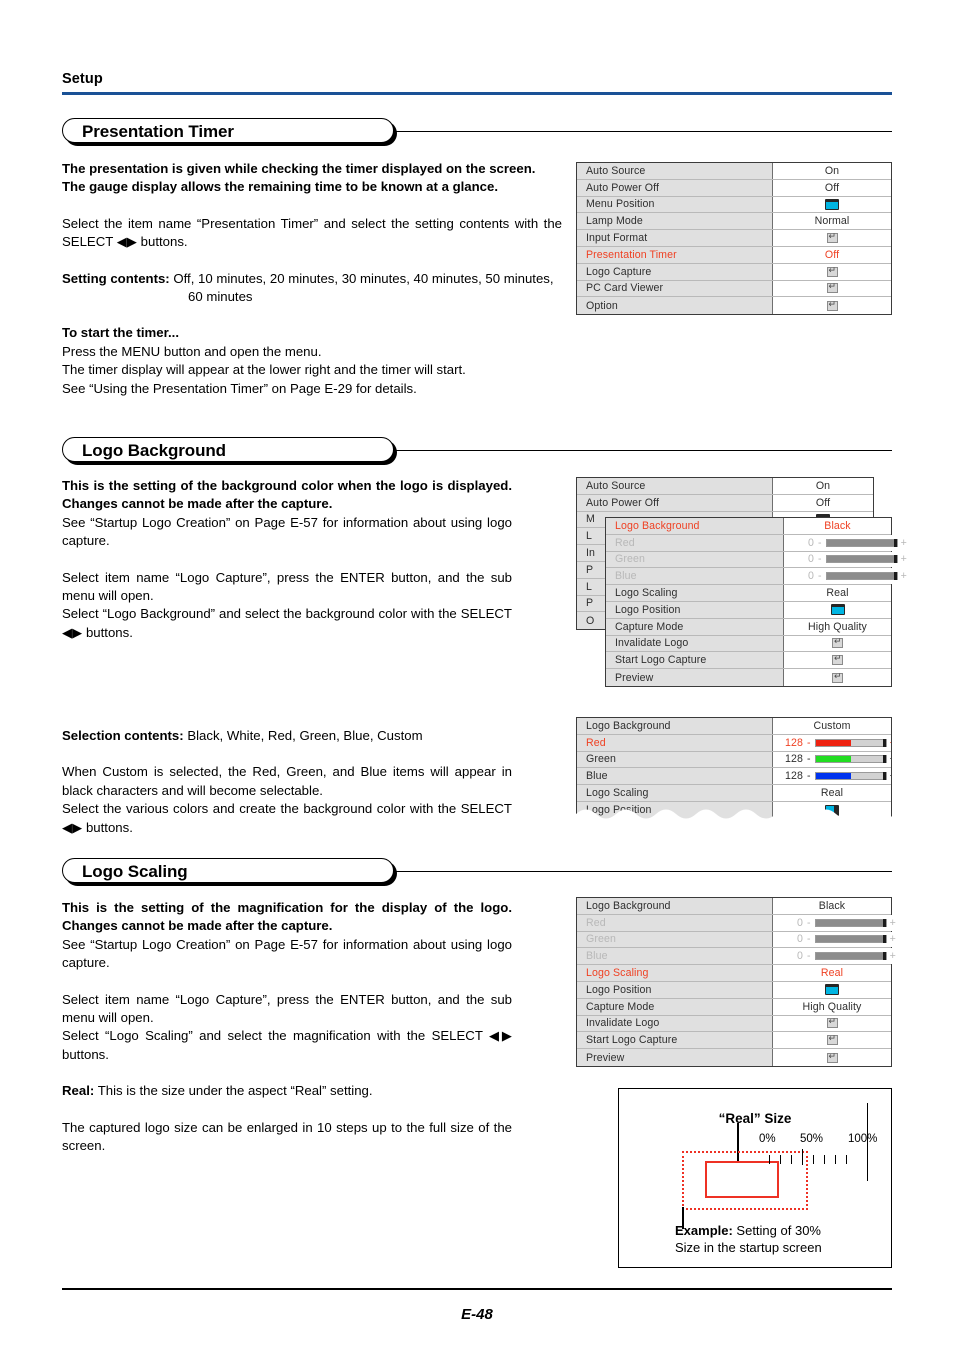 The height and width of the screenshot is (1348, 954). I want to click on osd-row: Menu Position, so click(734, 205).